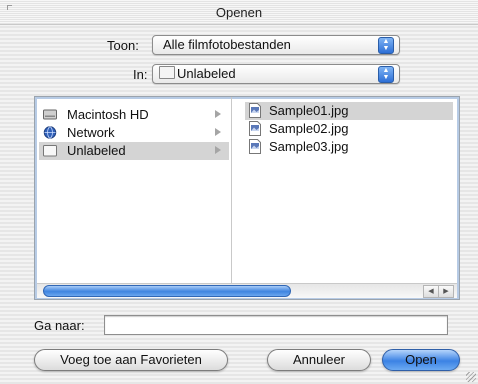  Describe the element at coordinates (140, 74) in the screenshot. I see `location-label: In:` at that location.